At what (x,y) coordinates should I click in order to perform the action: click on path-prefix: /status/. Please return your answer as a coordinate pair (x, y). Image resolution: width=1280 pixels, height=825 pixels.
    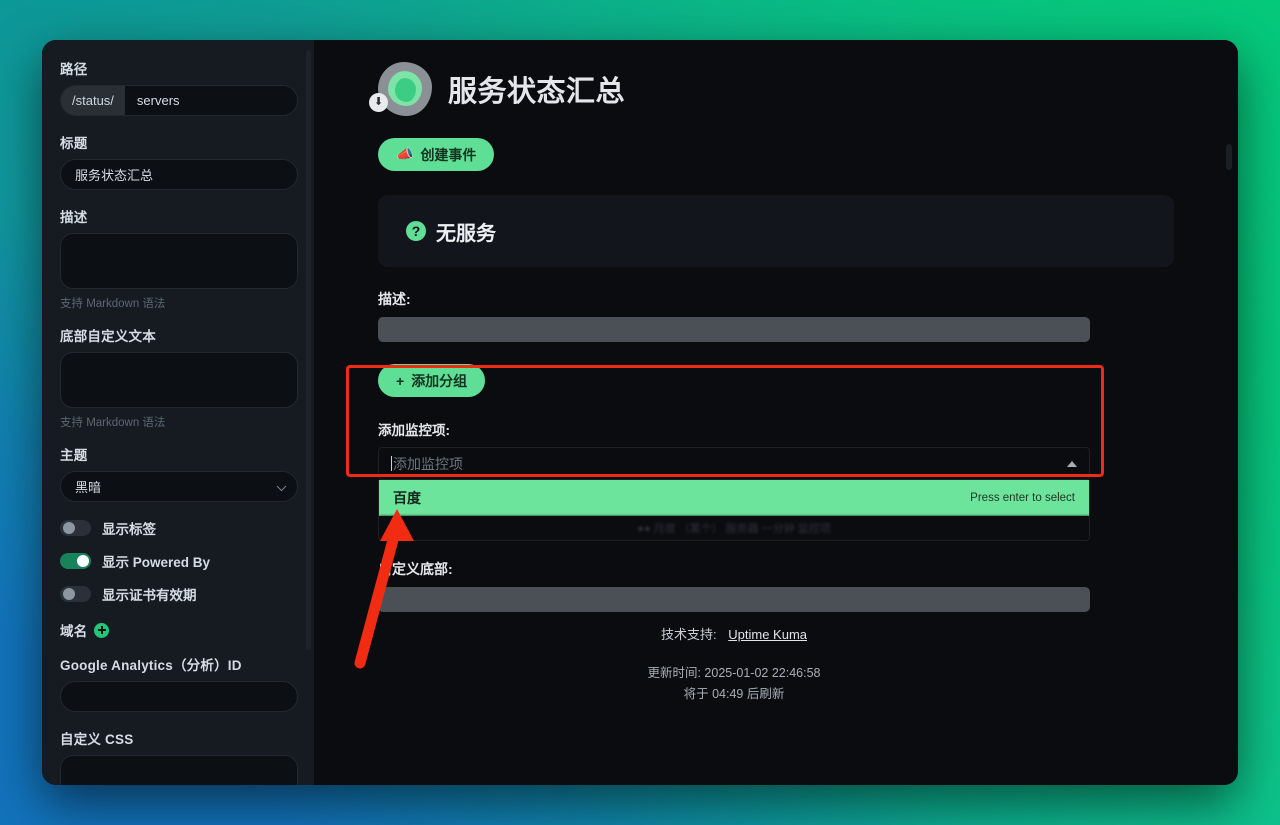
    Looking at the image, I should click on (93, 100).